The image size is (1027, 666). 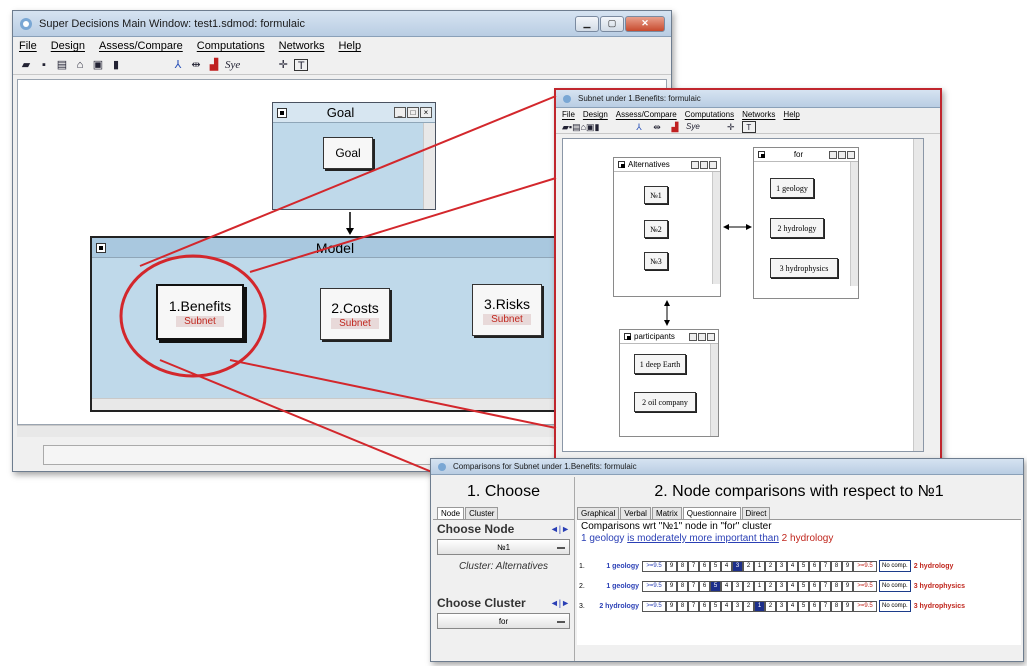 I want to click on node-costs: 2.Costs Subnet, so click(x=355, y=314).